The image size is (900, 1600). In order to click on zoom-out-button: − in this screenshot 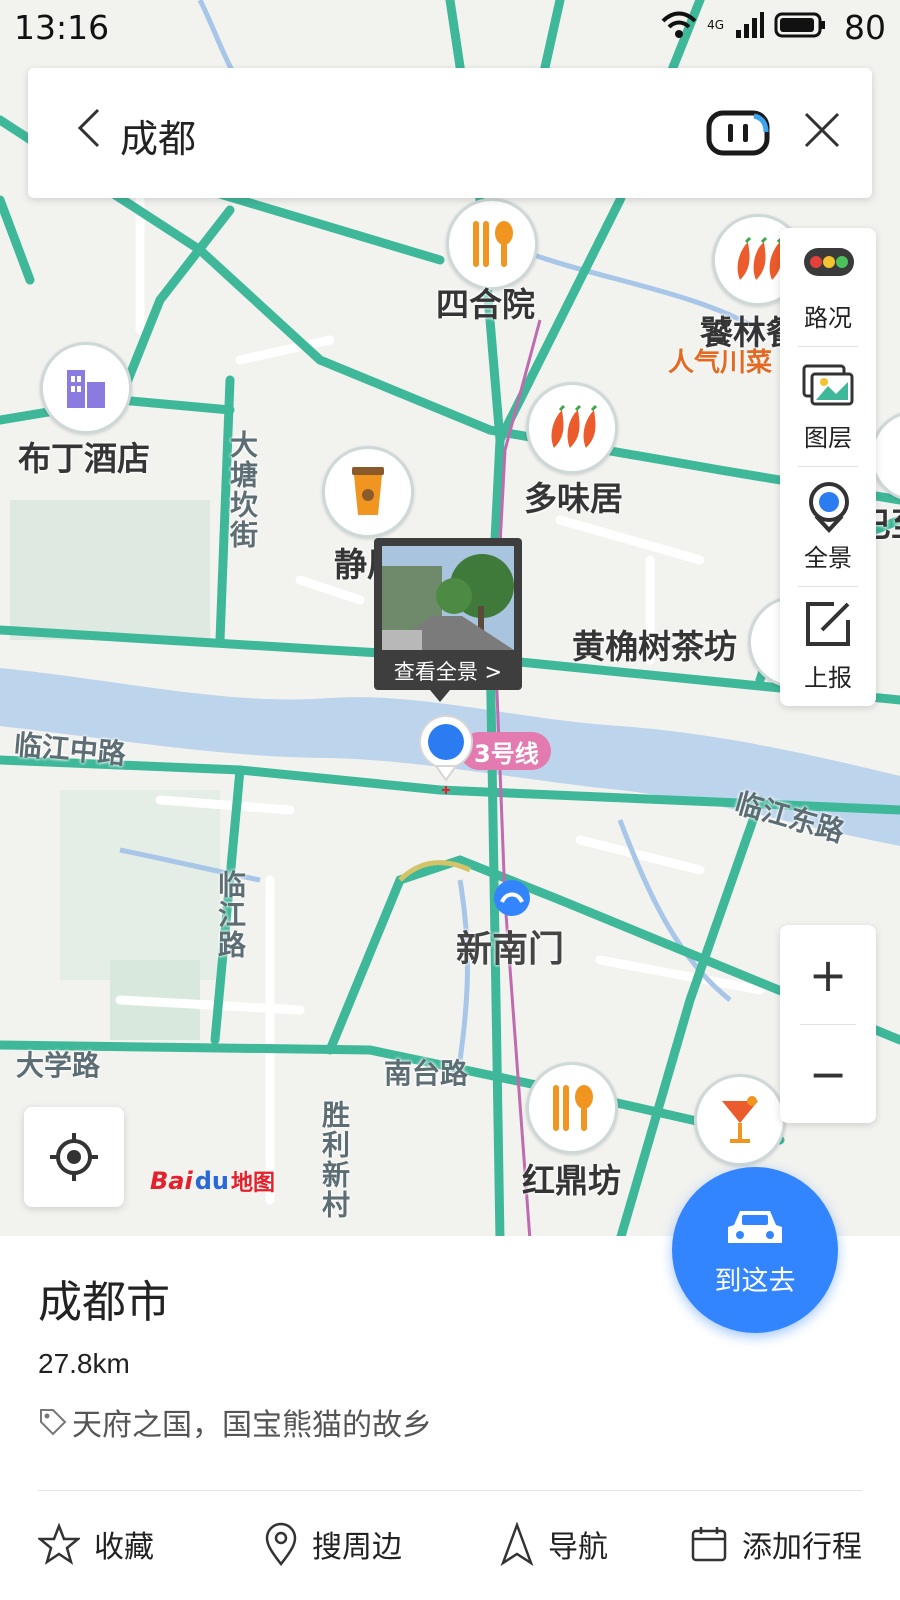, I will do `click(828, 1073)`.